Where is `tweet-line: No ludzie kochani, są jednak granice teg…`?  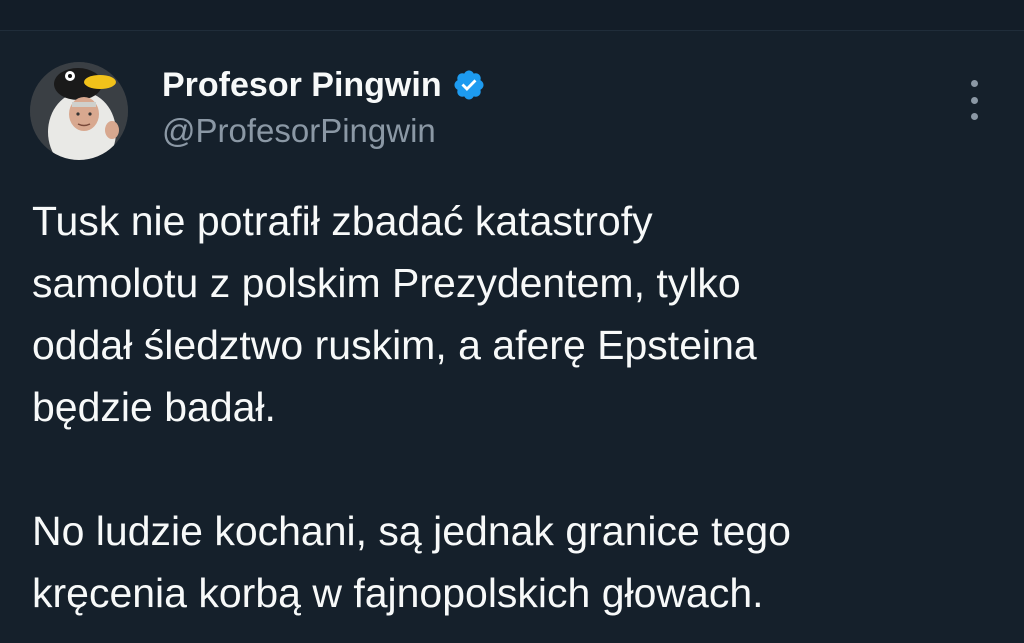 tweet-line: No ludzie kochani, są jednak granice teg… is located at coordinates (411, 531).